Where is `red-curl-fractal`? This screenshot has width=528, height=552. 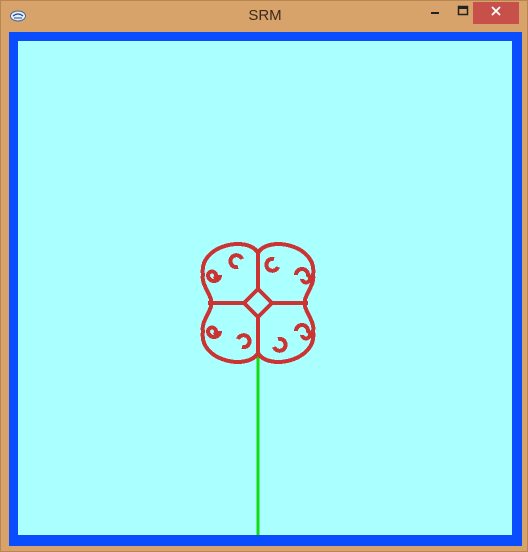
red-curl-fractal is located at coordinates (258, 303).